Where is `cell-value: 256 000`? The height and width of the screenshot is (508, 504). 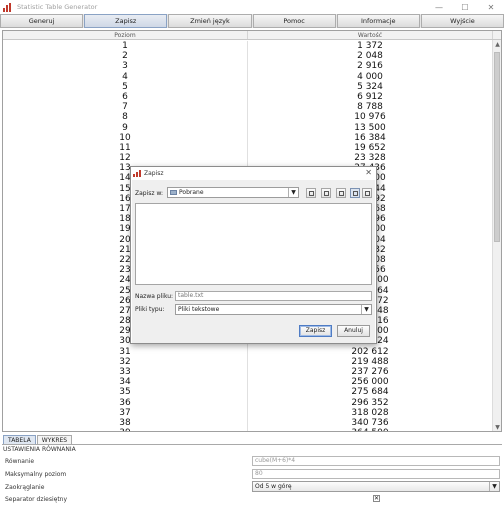 cell-value: 256 000 is located at coordinates (370, 382).